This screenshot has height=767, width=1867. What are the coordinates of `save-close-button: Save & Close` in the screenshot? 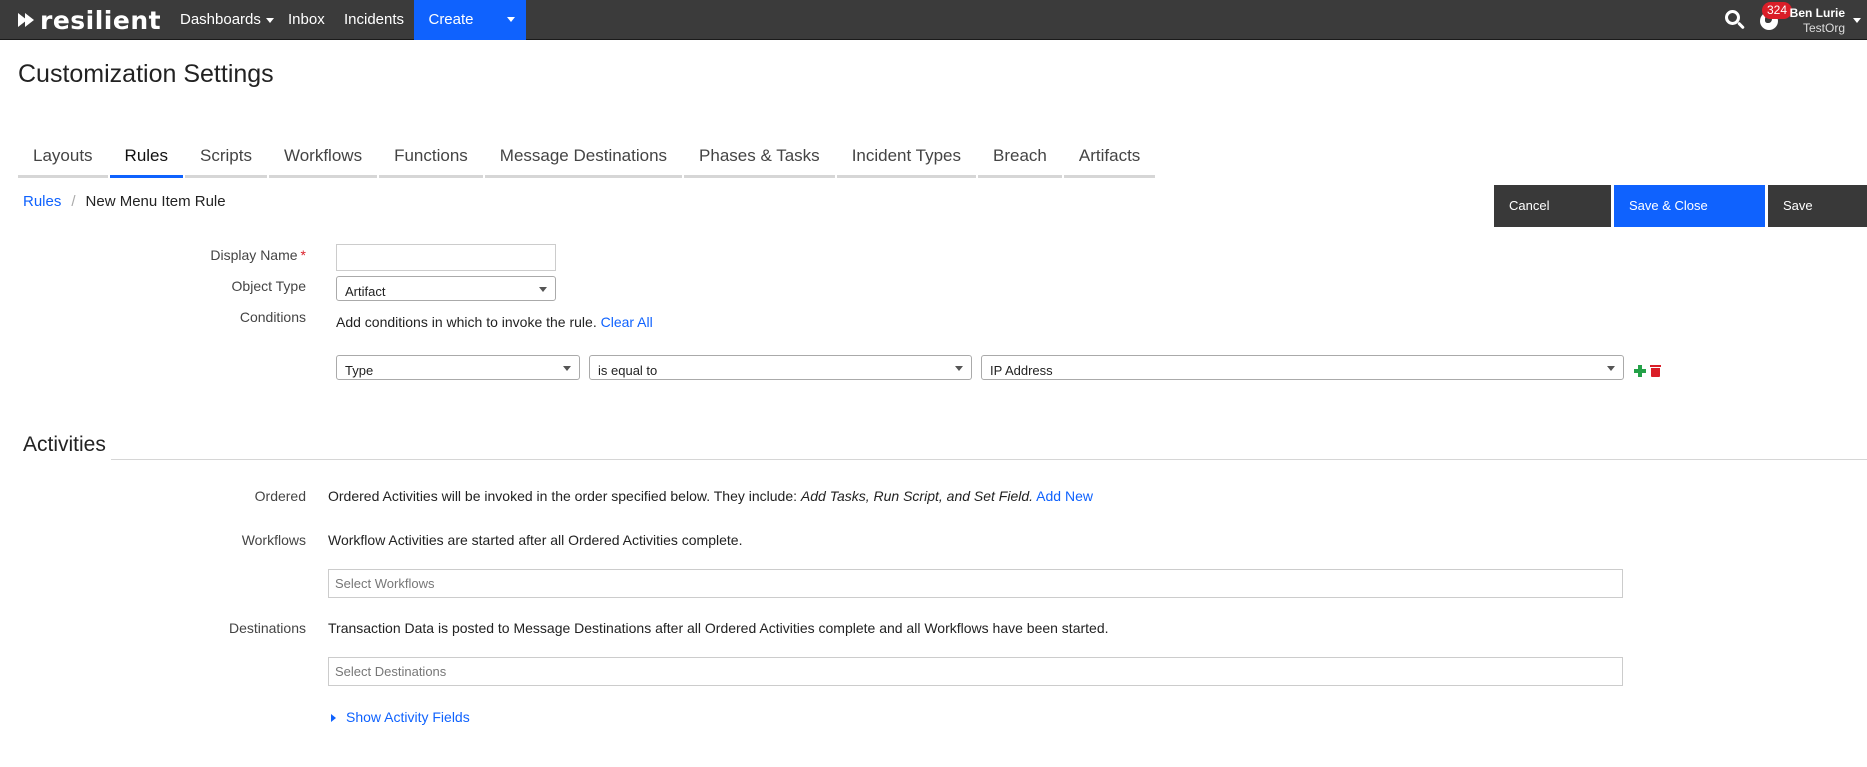 It's located at (1689, 206).